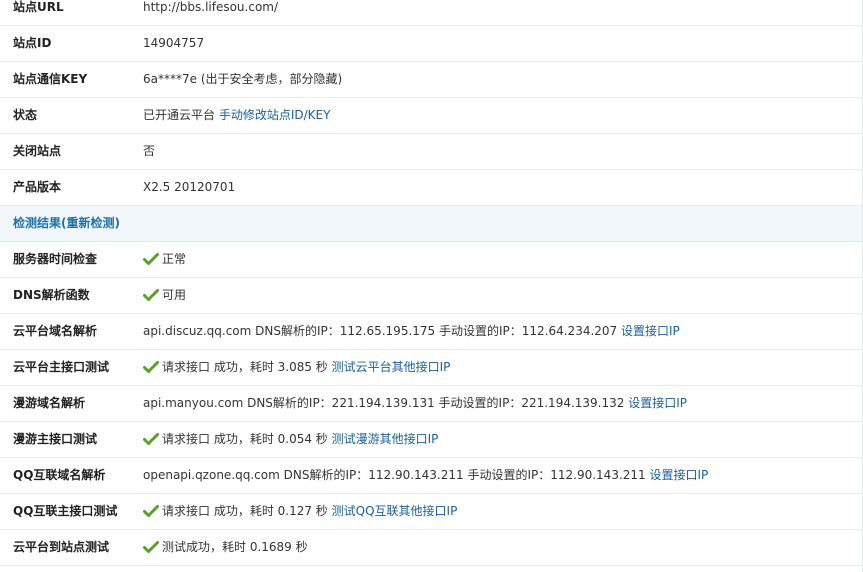 This screenshot has width=863, height=572. What do you see at coordinates (679, 475) in the screenshot?
I see `qq-set-ip-link: 设置接口IP` at bounding box center [679, 475].